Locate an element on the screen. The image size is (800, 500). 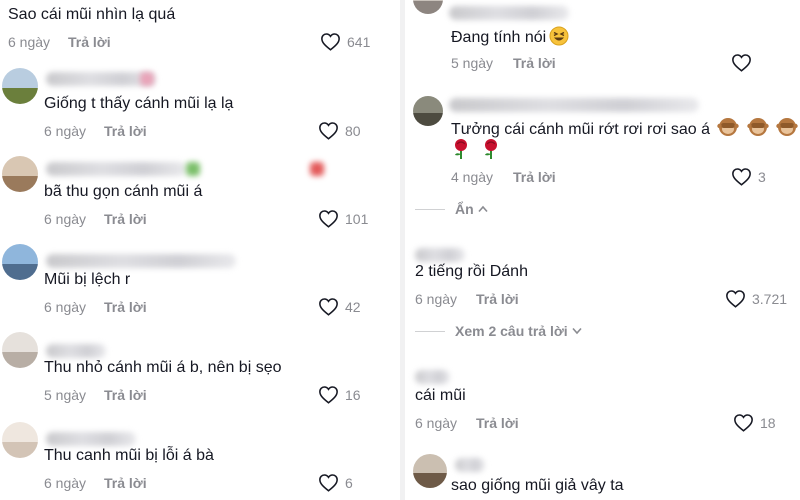
like-button is located at coordinates (741, 62).